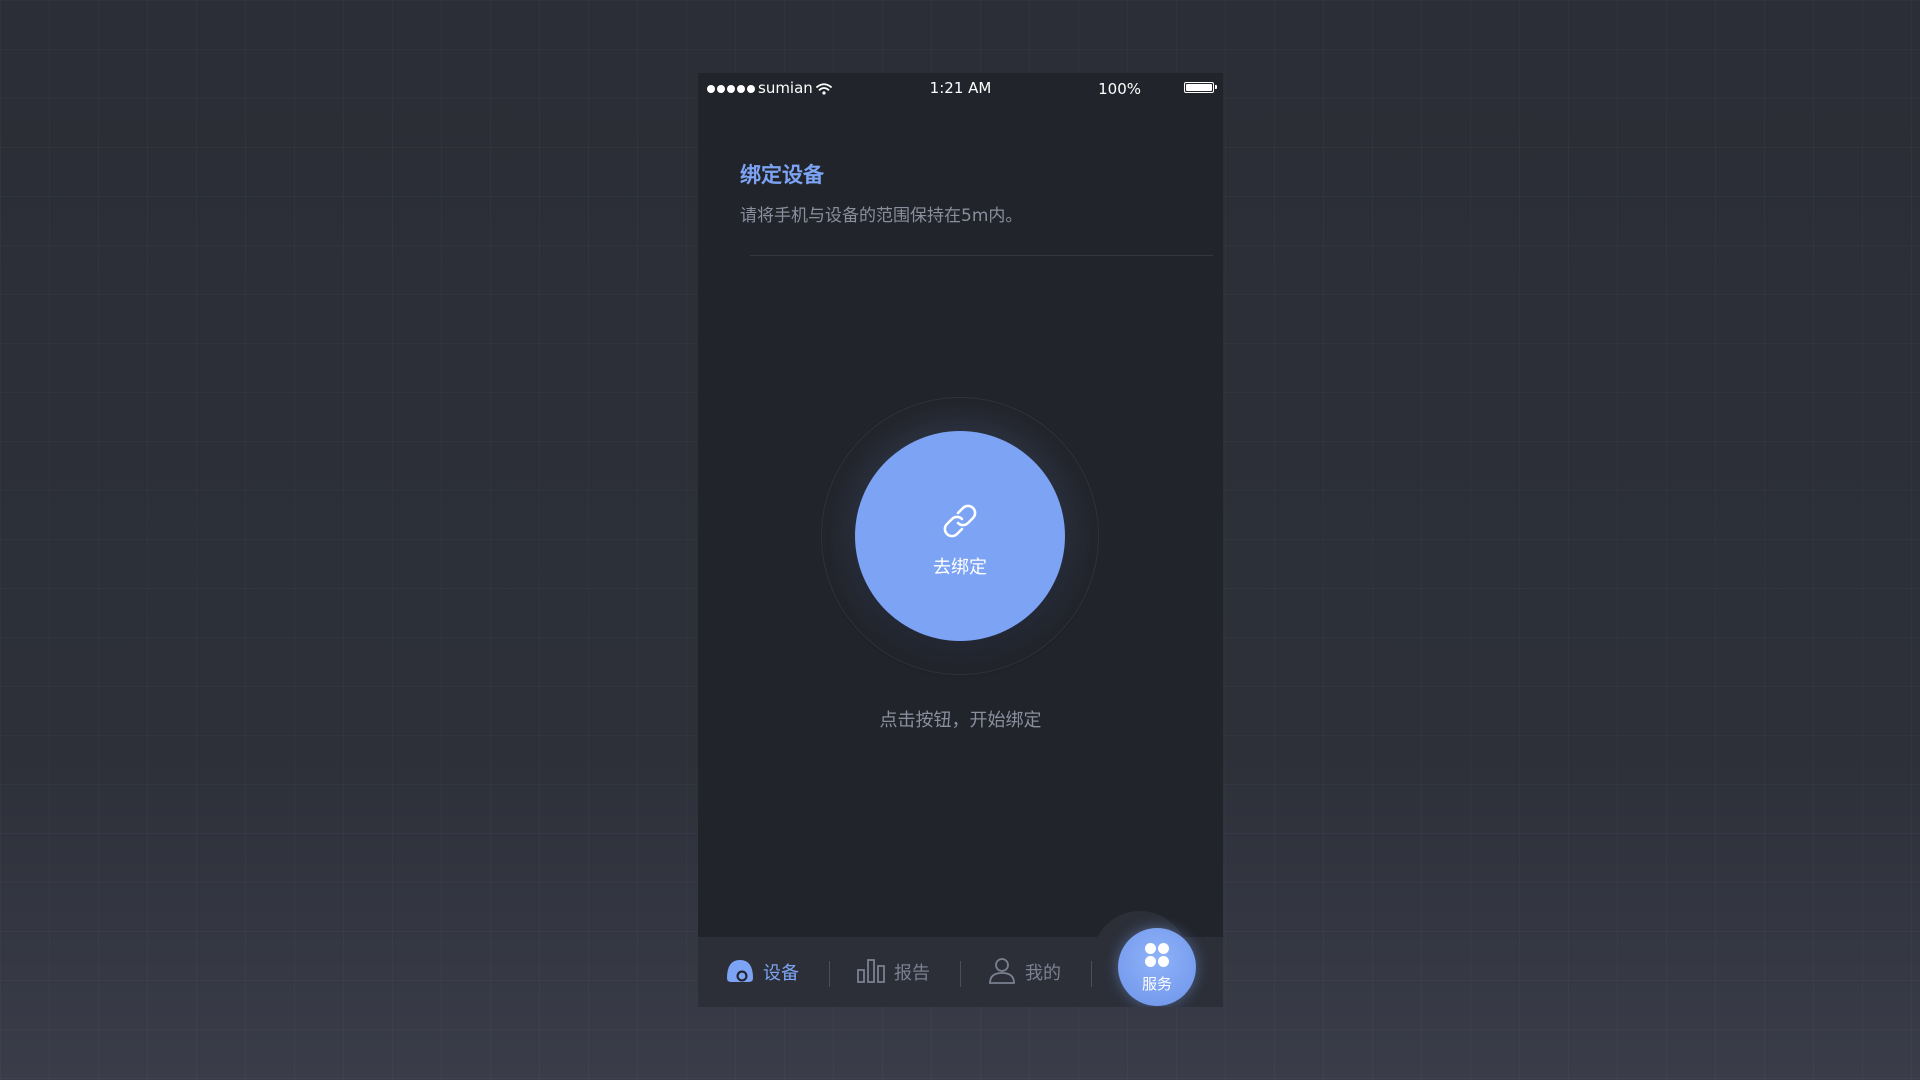 This screenshot has width=1920, height=1080. I want to click on header-divider, so click(981, 255).